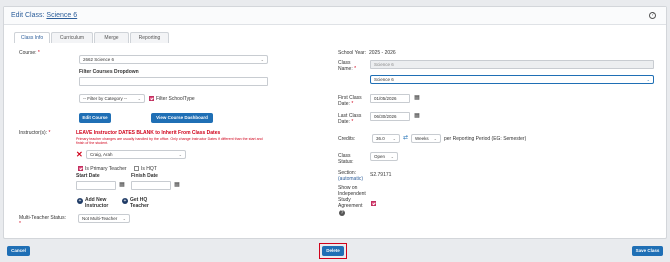  Describe the element at coordinates (35, 133) in the screenshot. I see `instructors-label: Instructor(s): *` at that location.